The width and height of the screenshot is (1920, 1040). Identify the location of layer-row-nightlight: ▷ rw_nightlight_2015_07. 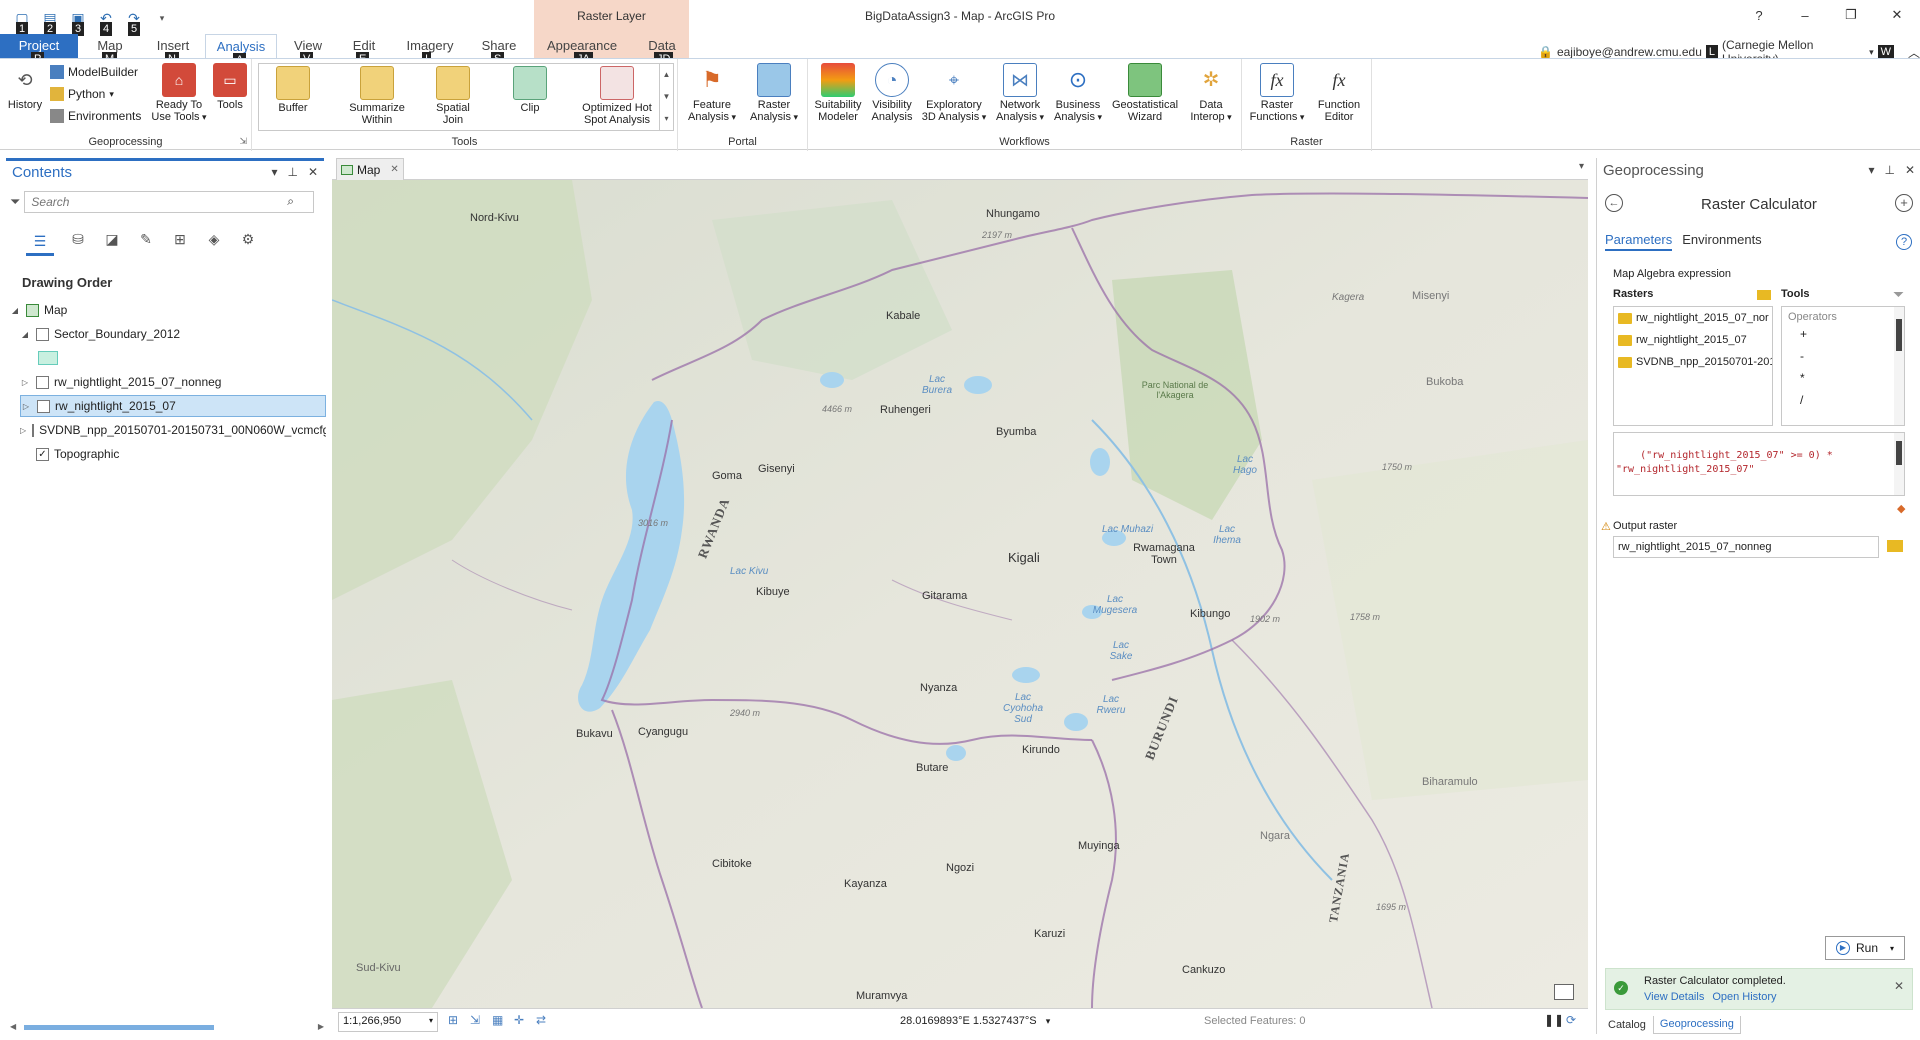
(173, 406).